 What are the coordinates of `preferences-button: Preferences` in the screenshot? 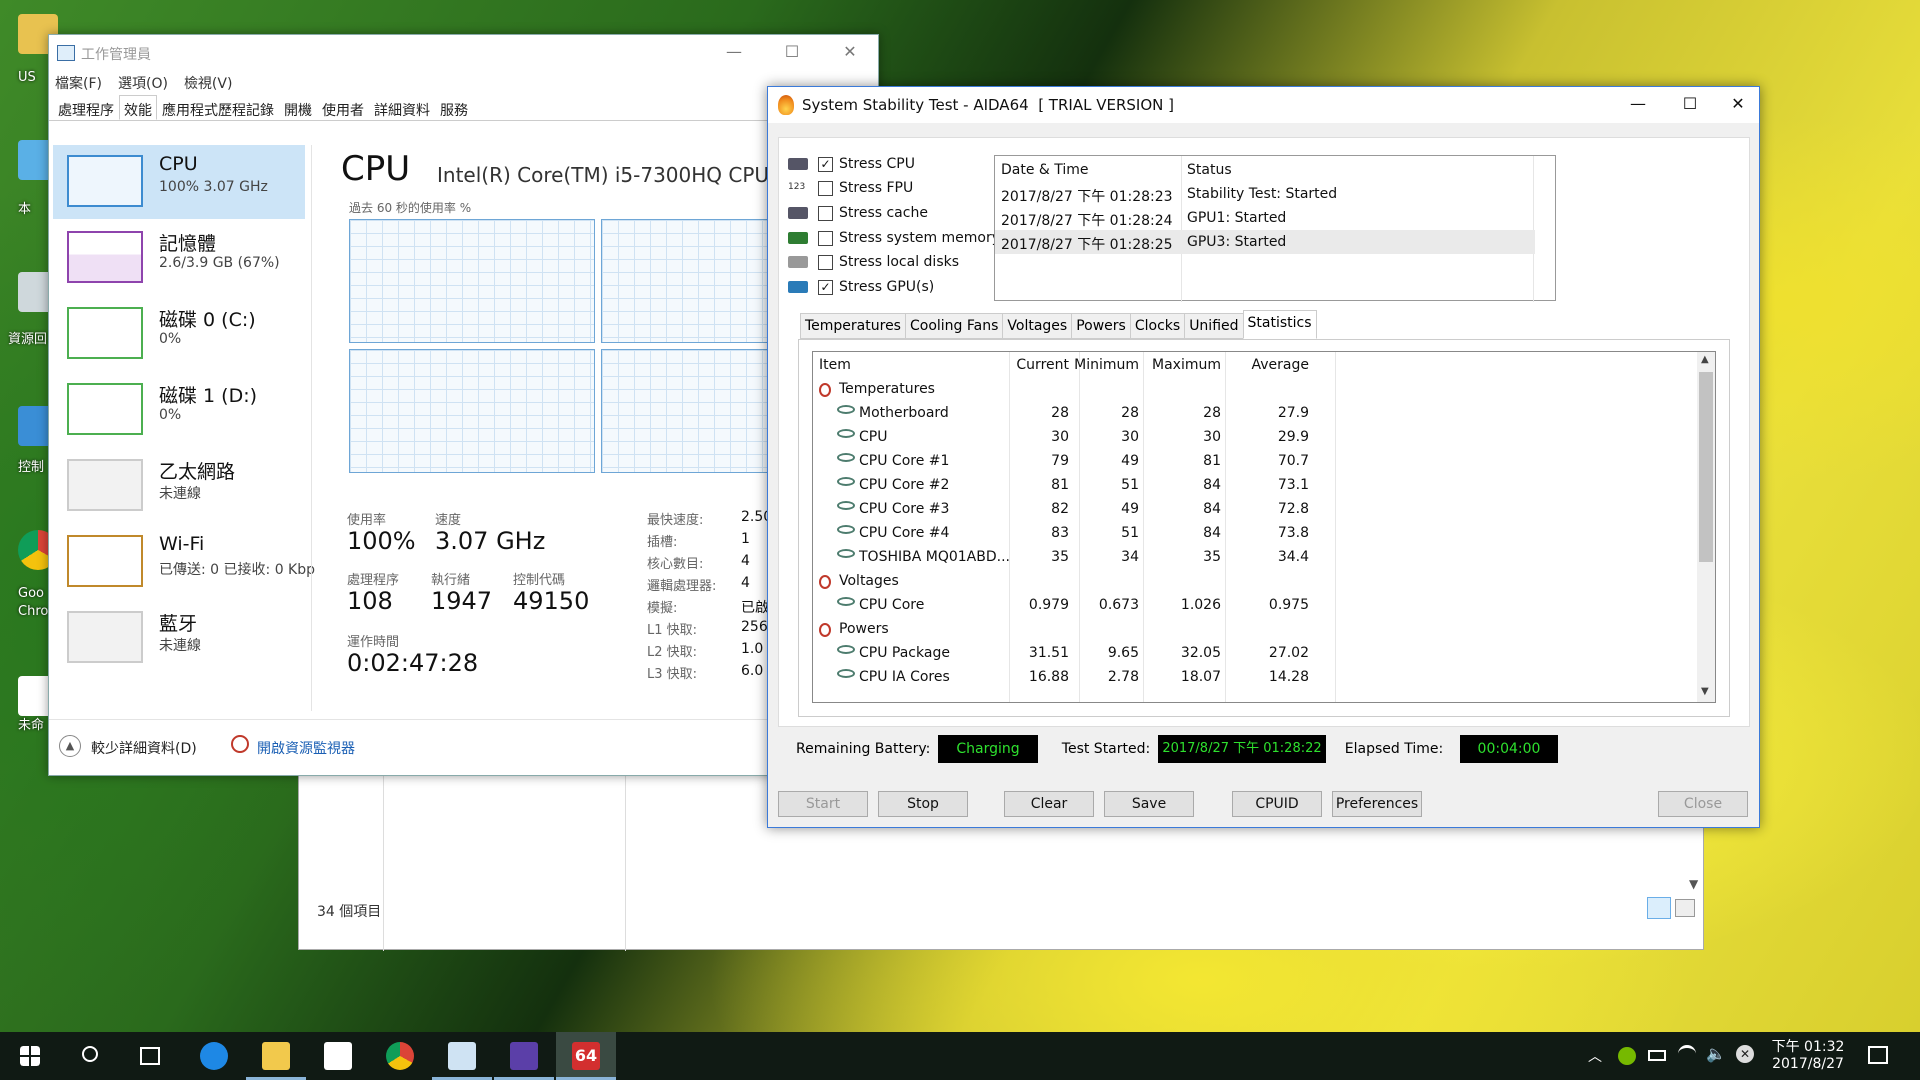 It's located at (1377, 804).